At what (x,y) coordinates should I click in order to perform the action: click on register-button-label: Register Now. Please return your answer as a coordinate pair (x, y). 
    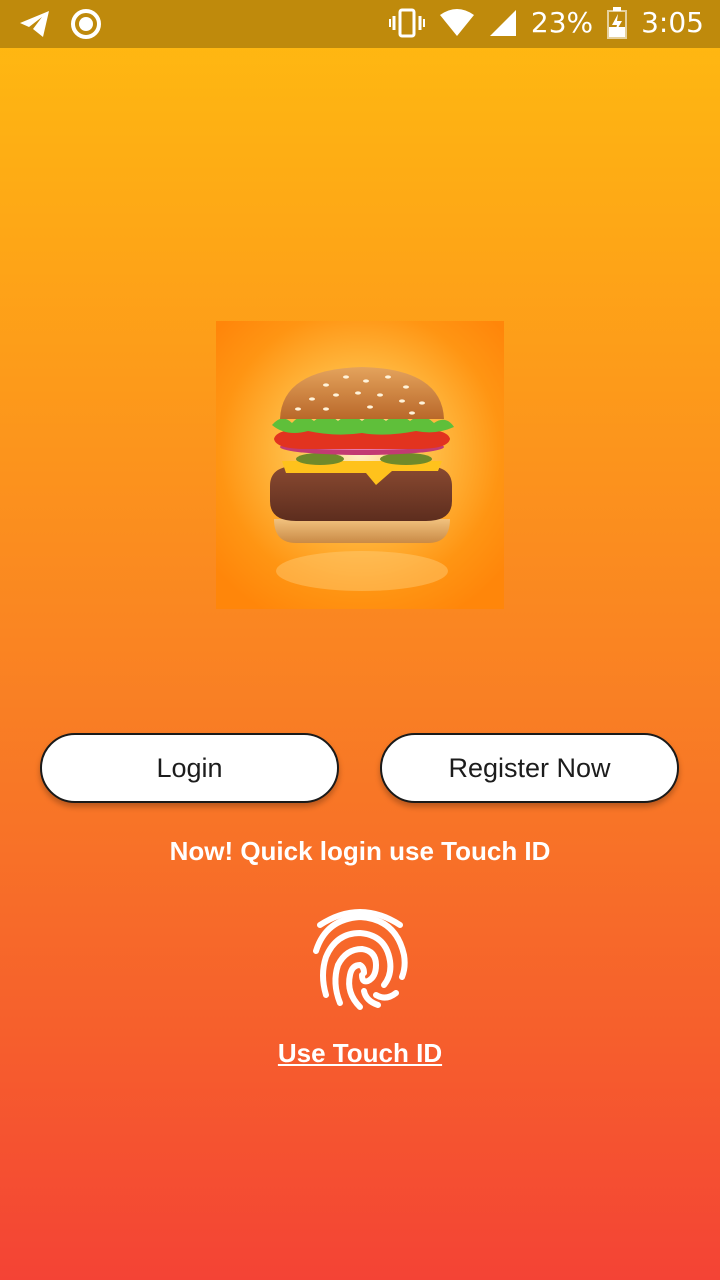
    Looking at the image, I should click on (529, 767).